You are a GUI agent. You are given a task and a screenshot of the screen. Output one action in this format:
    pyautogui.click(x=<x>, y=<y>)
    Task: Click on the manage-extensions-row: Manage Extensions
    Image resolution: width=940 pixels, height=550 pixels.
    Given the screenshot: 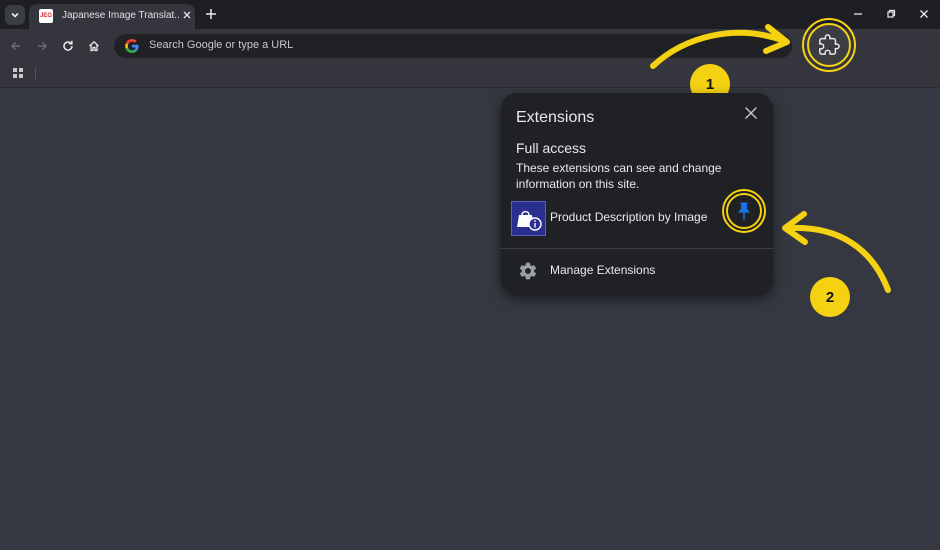 What is the action you would take?
    pyautogui.click(x=637, y=270)
    